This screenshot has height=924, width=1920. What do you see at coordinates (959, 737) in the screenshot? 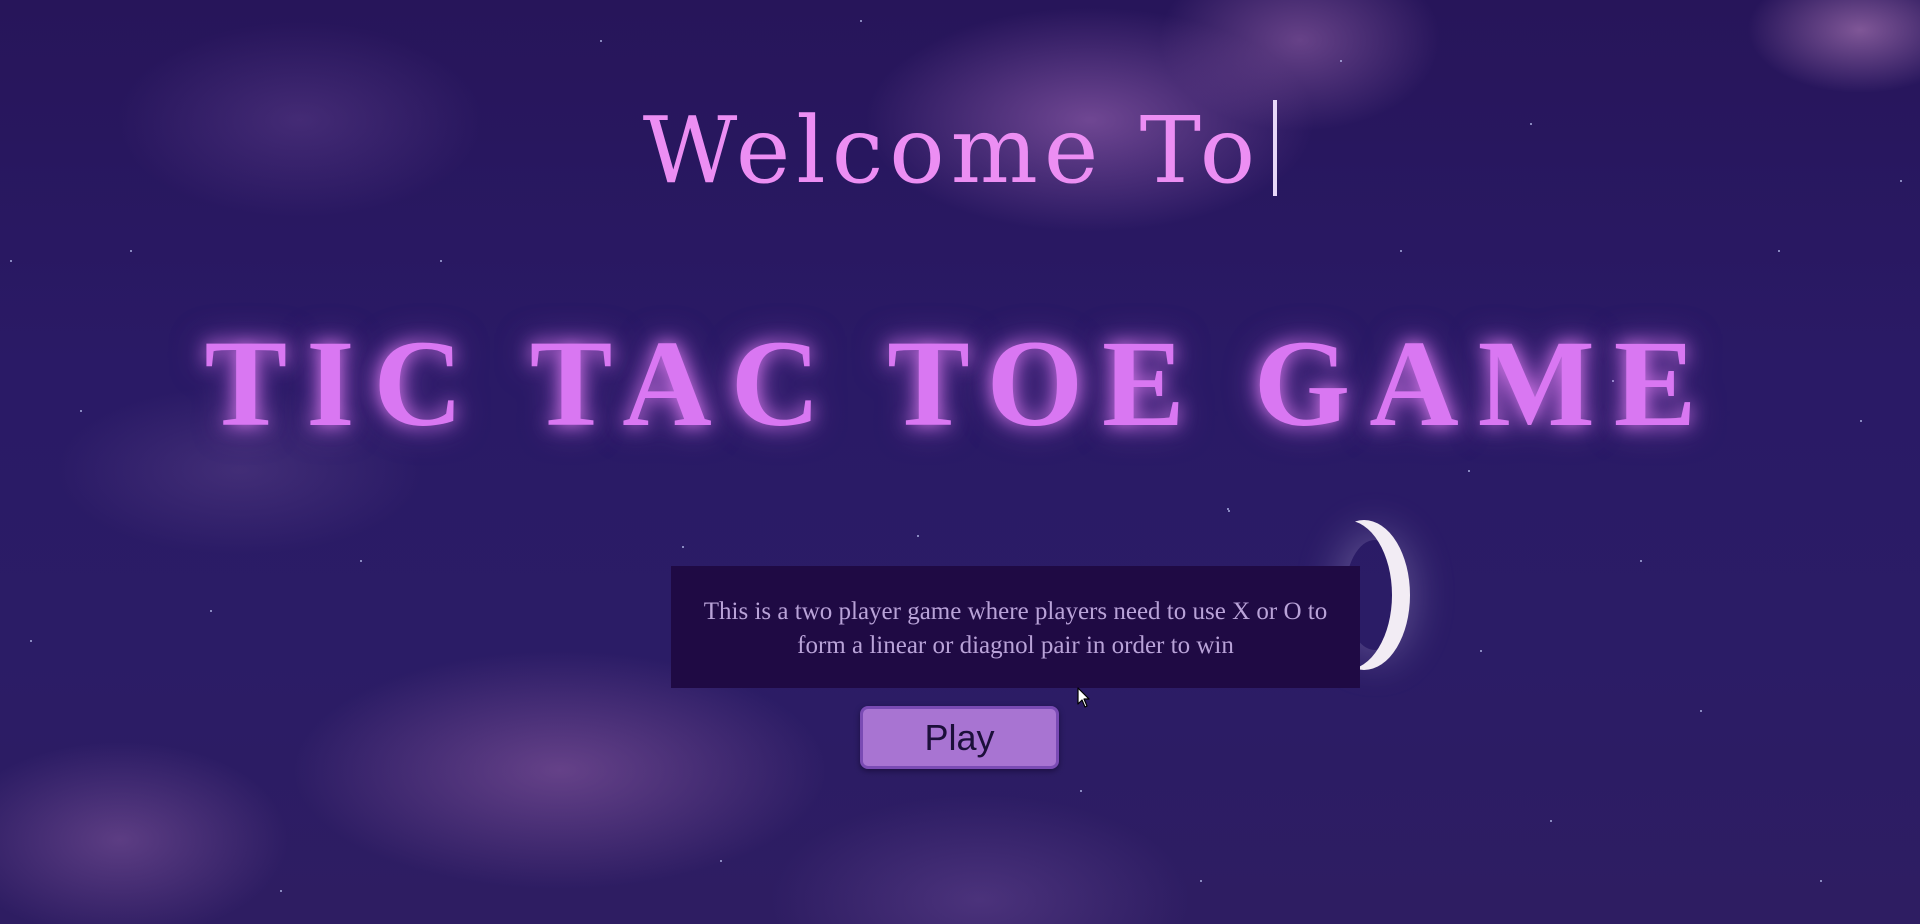
I see `play-button: Play` at bounding box center [959, 737].